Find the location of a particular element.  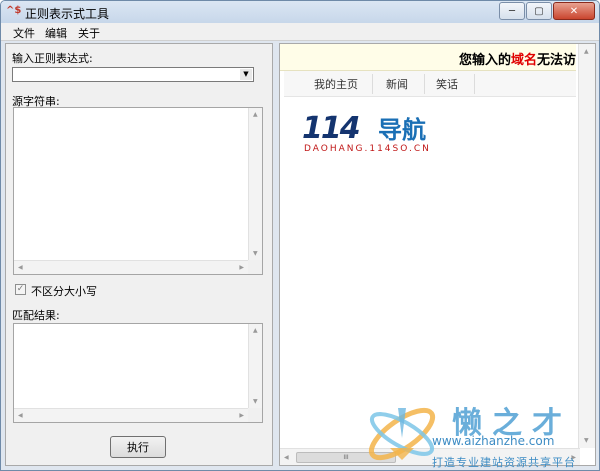

logo-number: 114 is located at coordinates (331, 128).